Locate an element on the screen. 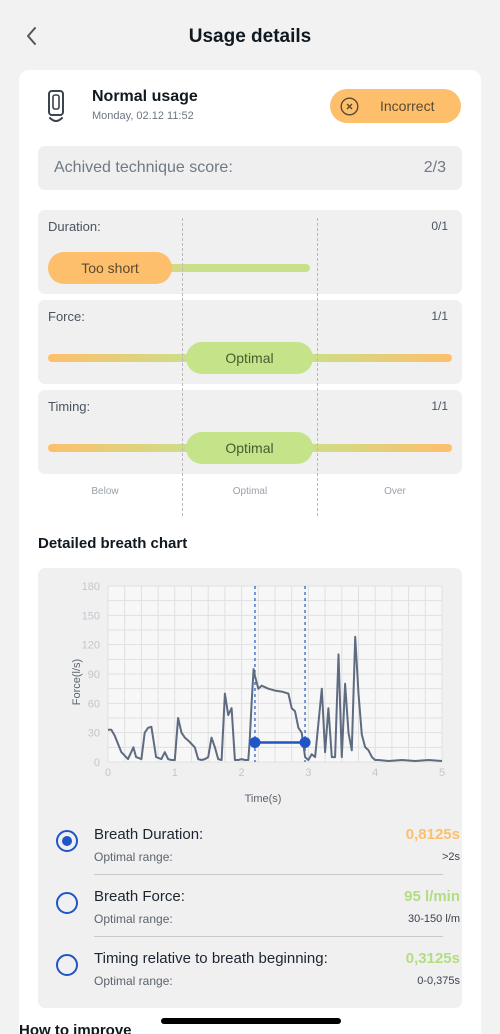  option-range: 30-150 l/m is located at coordinates (434, 919).